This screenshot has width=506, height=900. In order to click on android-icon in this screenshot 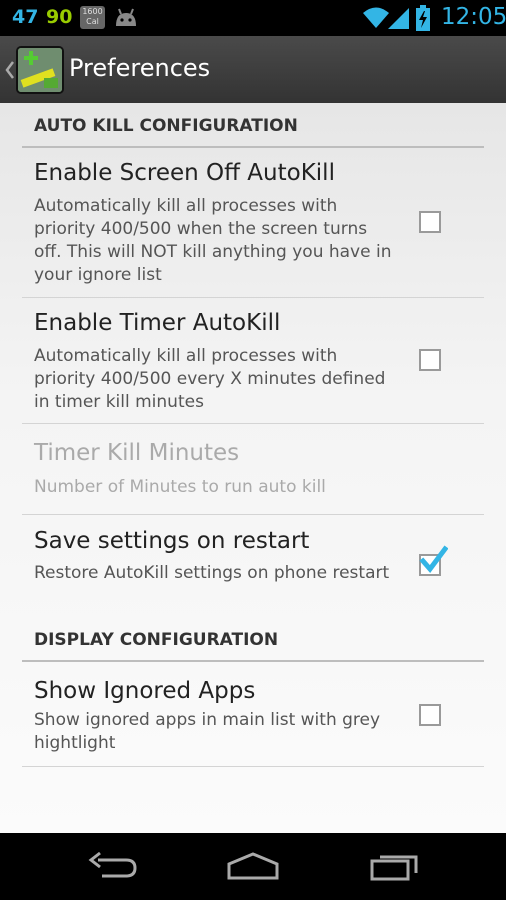, I will do `click(126, 17)`.